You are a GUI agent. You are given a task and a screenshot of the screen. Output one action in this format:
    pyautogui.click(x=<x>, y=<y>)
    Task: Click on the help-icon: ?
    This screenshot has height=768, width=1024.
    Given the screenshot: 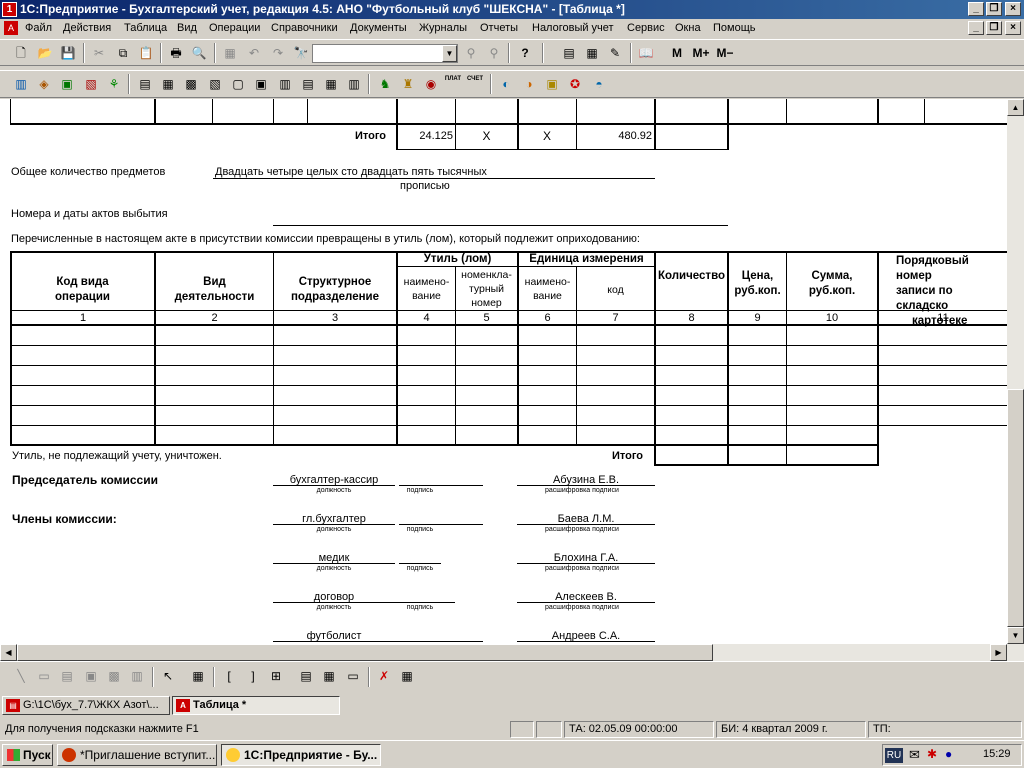 What is the action you would take?
    pyautogui.click(x=525, y=53)
    